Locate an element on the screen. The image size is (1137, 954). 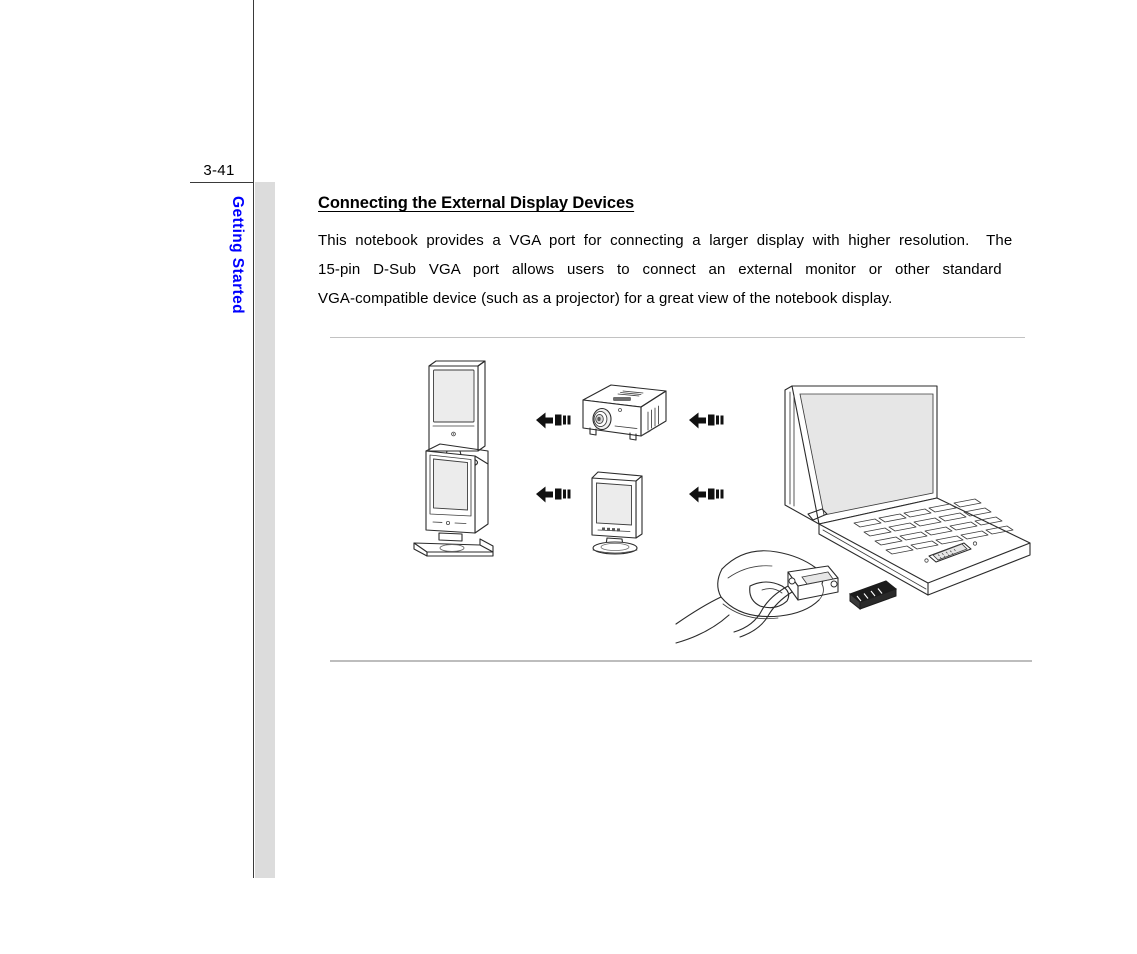
arrow-left-top-outer is located at coordinates (706, 420).